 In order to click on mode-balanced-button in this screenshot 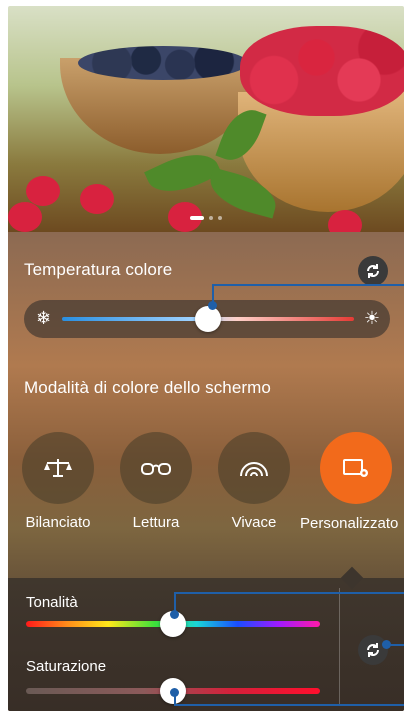, I will do `click(58, 468)`.